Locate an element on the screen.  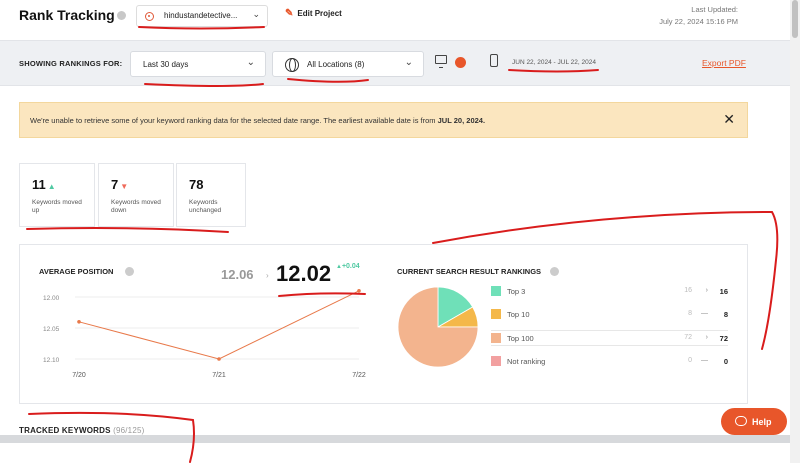
location-dropdown: All Locations (8) ⌄ is located at coordinates (348, 64).